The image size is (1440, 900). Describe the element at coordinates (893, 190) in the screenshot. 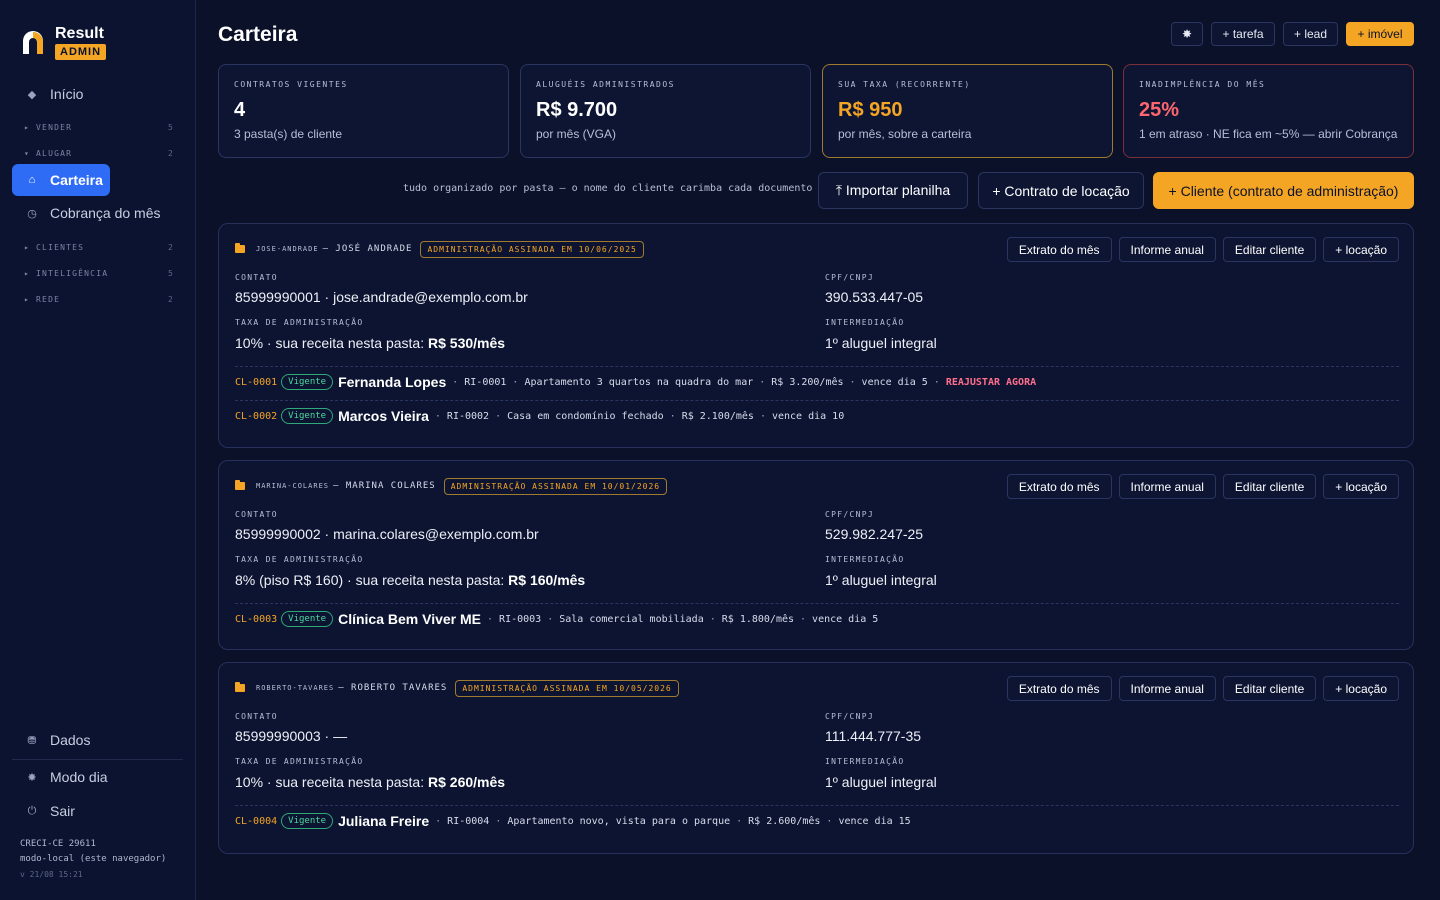

I see `import-sheet-button: ⤒ Importar planilha` at that location.